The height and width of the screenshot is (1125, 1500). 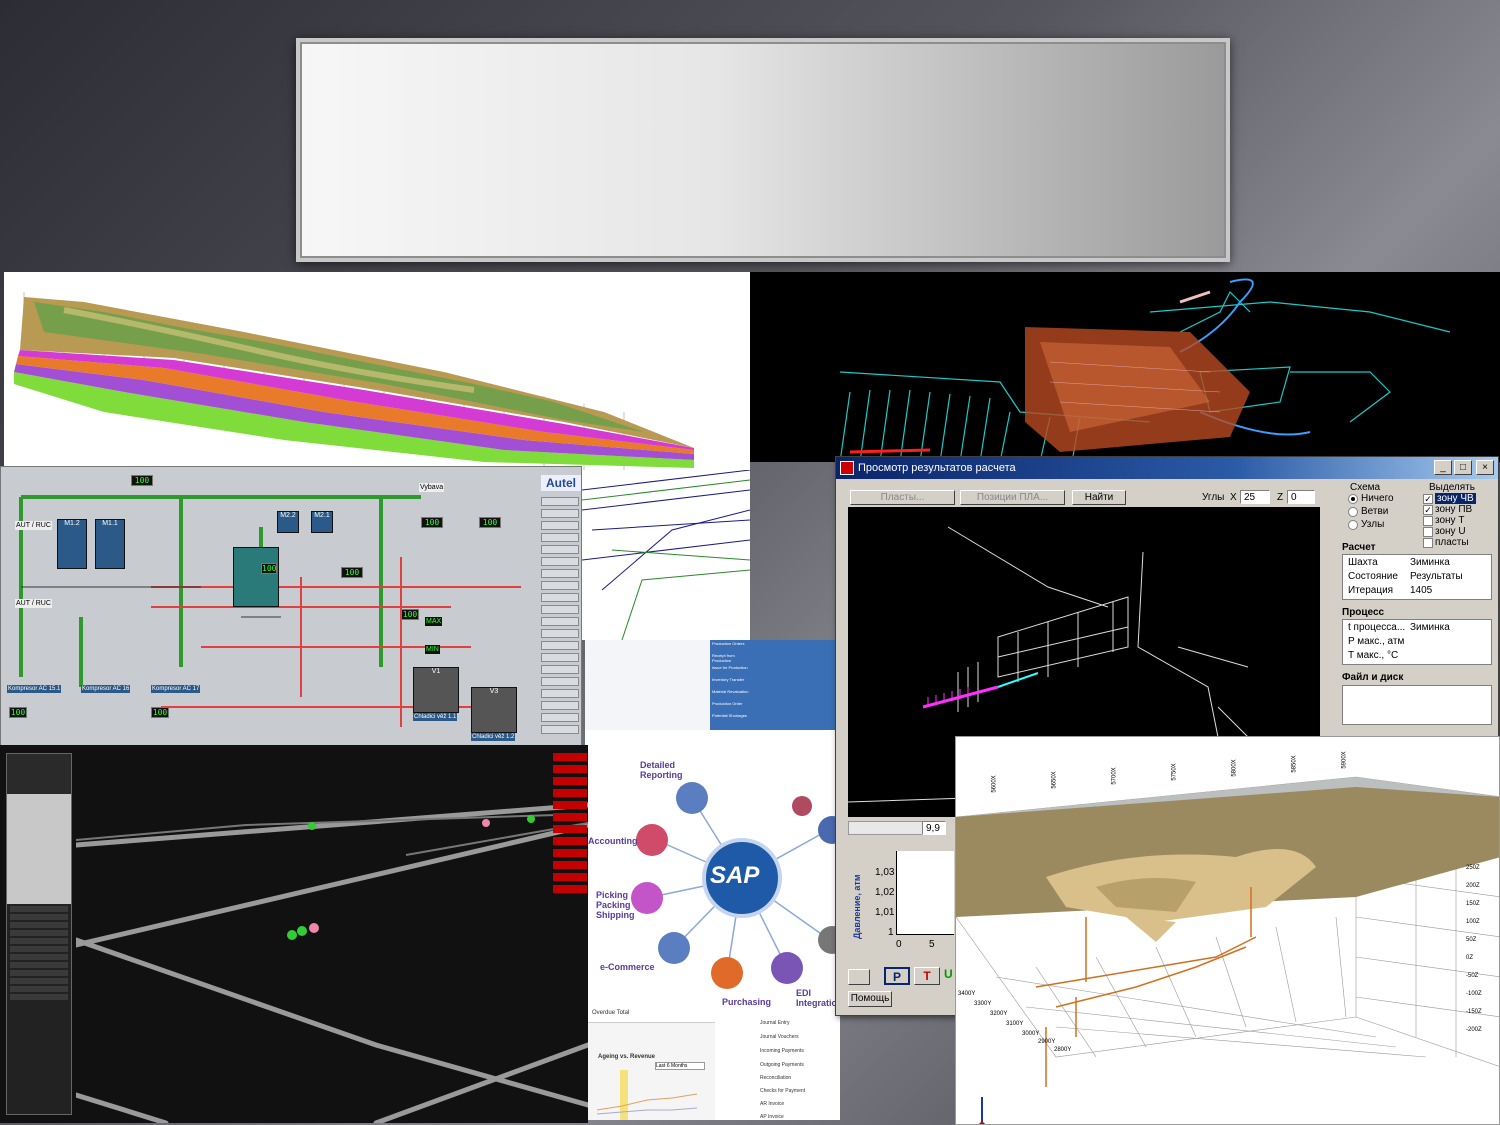 What do you see at coordinates (1443, 467) in the screenshot?
I see `minimize-icon: _` at bounding box center [1443, 467].